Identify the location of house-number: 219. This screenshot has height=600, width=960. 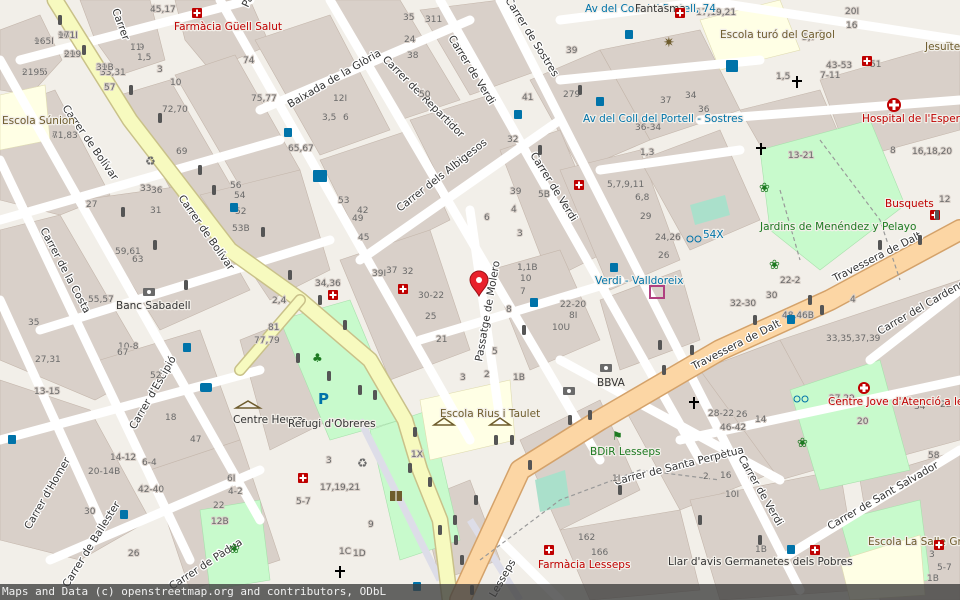
(72, 55).